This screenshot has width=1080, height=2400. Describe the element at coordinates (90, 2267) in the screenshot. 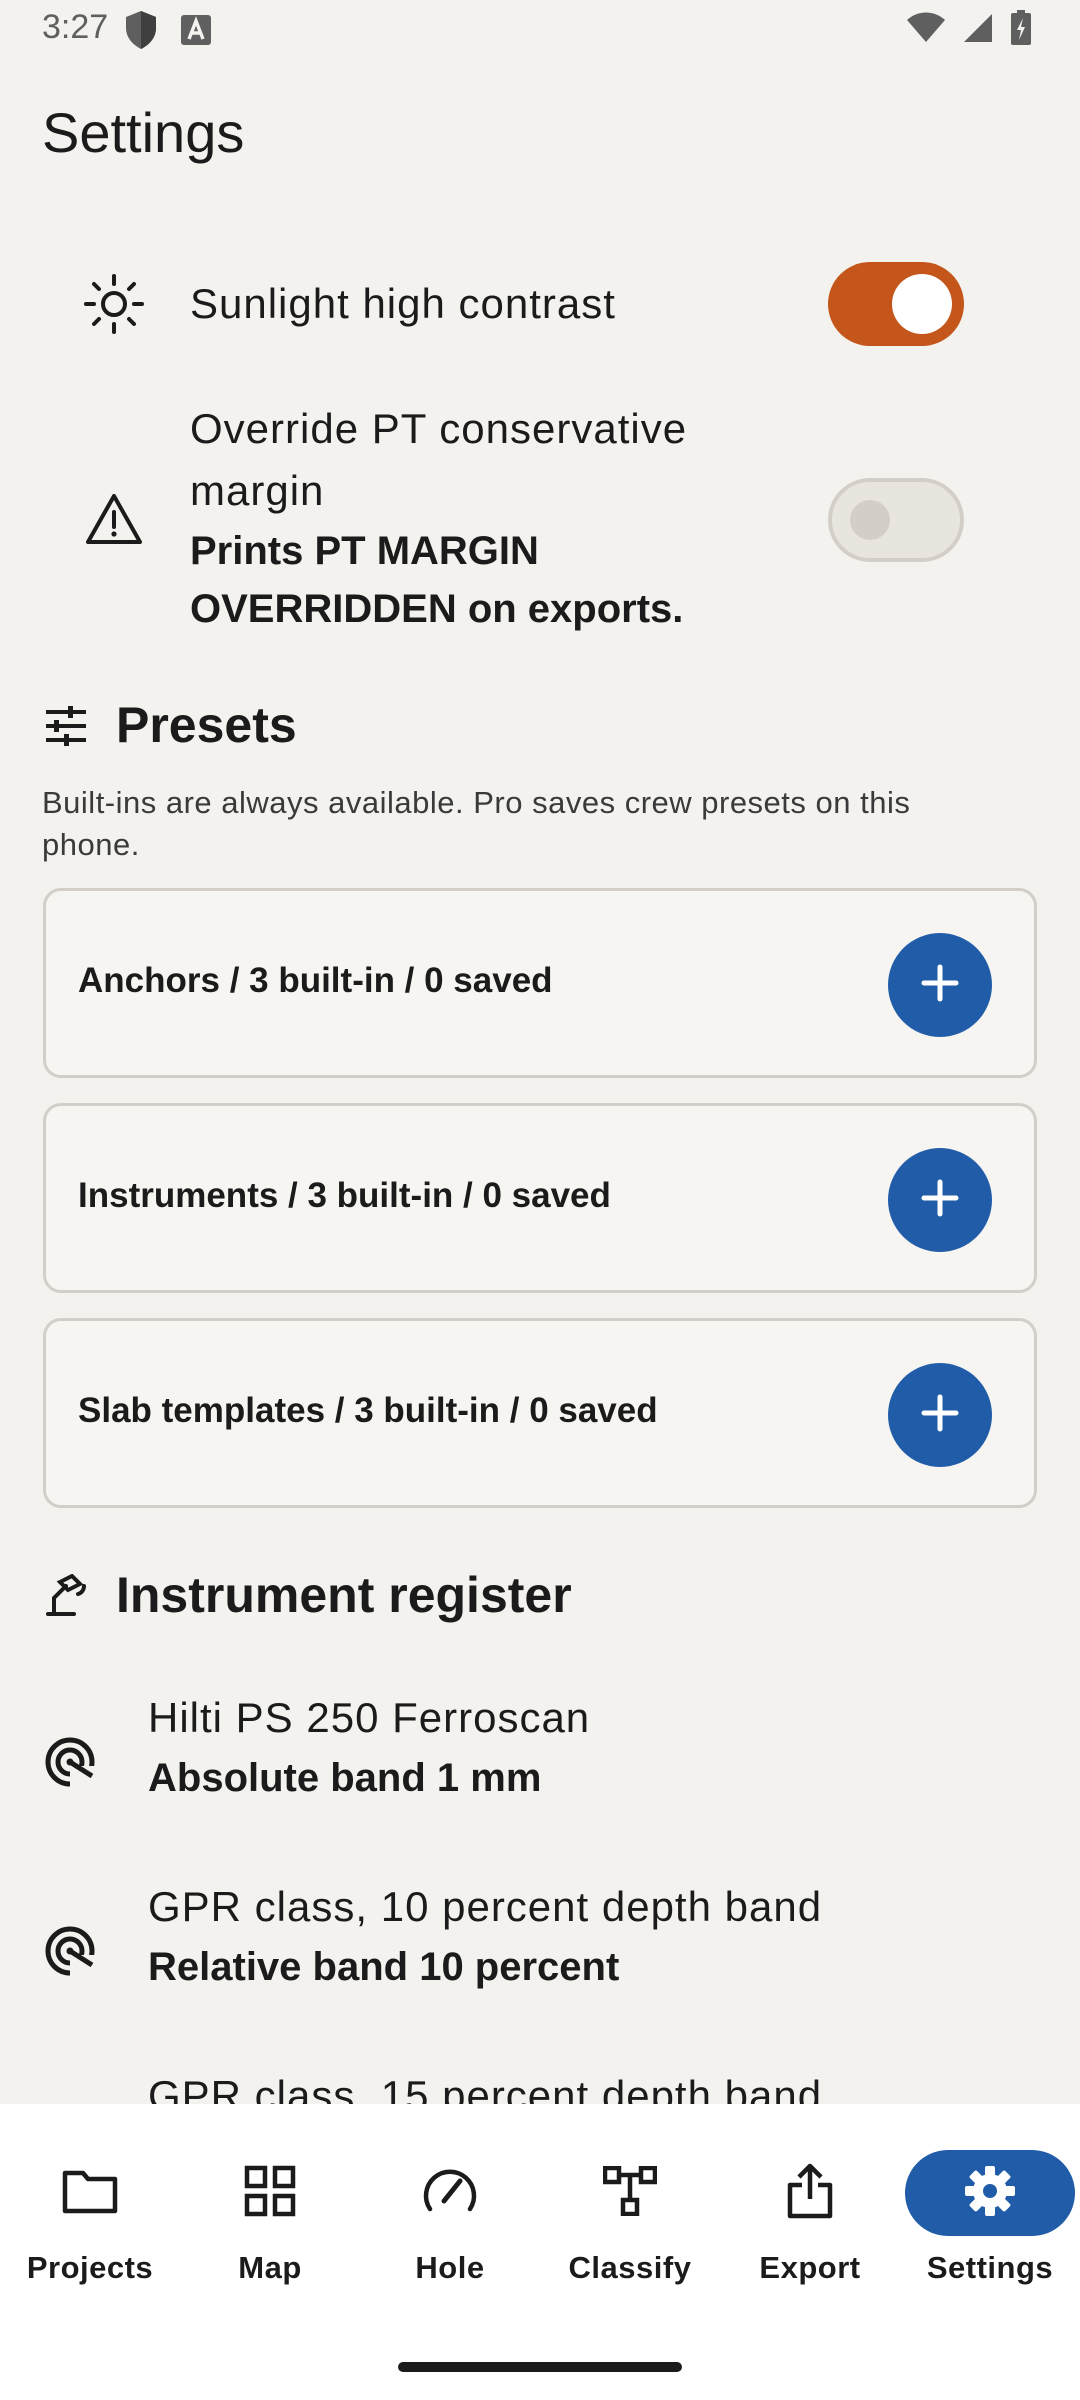

I see `nav-label: Projects` at that location.